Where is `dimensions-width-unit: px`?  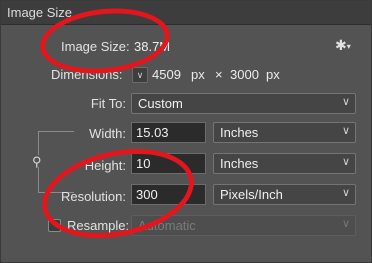
dimensions-width-unit: px is located at coordinates (198, 74).